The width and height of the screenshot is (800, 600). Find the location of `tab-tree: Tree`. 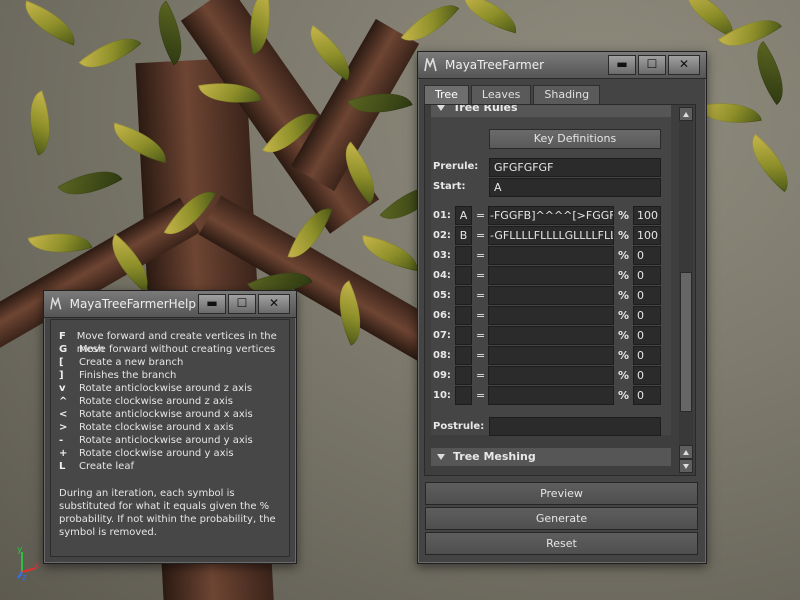

tab-tree: Tree is located at coordinates (446, 94).